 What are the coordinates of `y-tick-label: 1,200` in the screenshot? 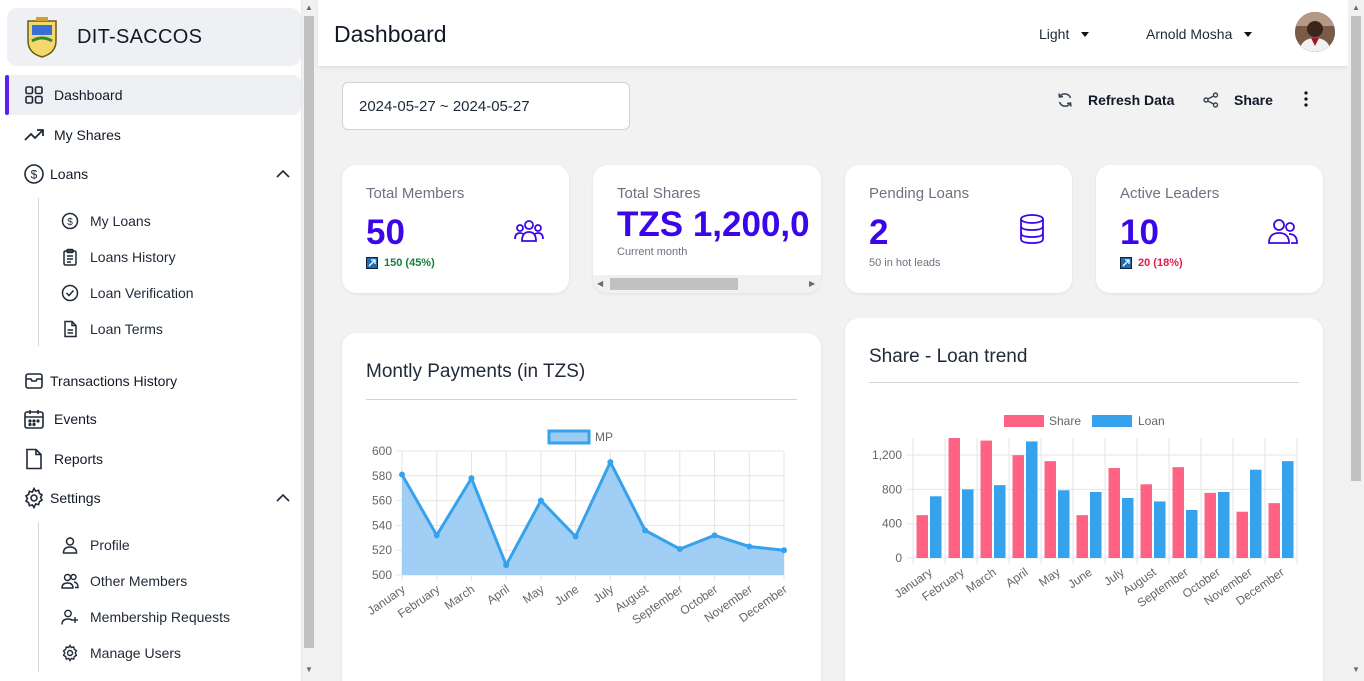 It's located at (887, 455).